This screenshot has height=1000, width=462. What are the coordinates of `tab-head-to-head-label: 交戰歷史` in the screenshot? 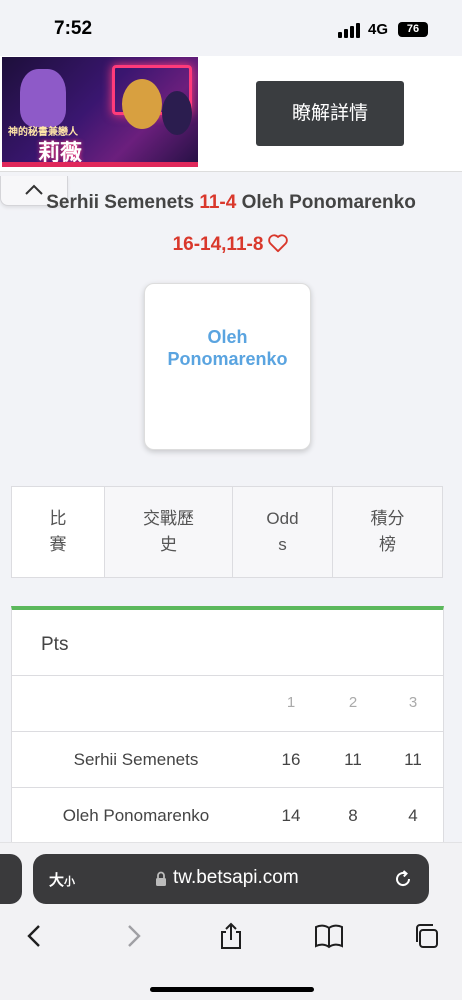 It's located at (168, 531).